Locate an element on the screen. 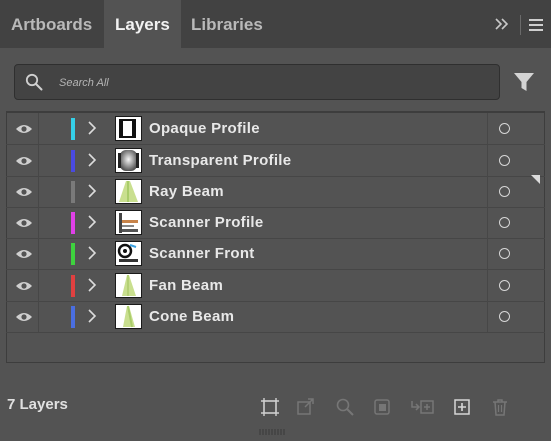  layer-row: Opaque Profile is located at coordinates (275, 129).